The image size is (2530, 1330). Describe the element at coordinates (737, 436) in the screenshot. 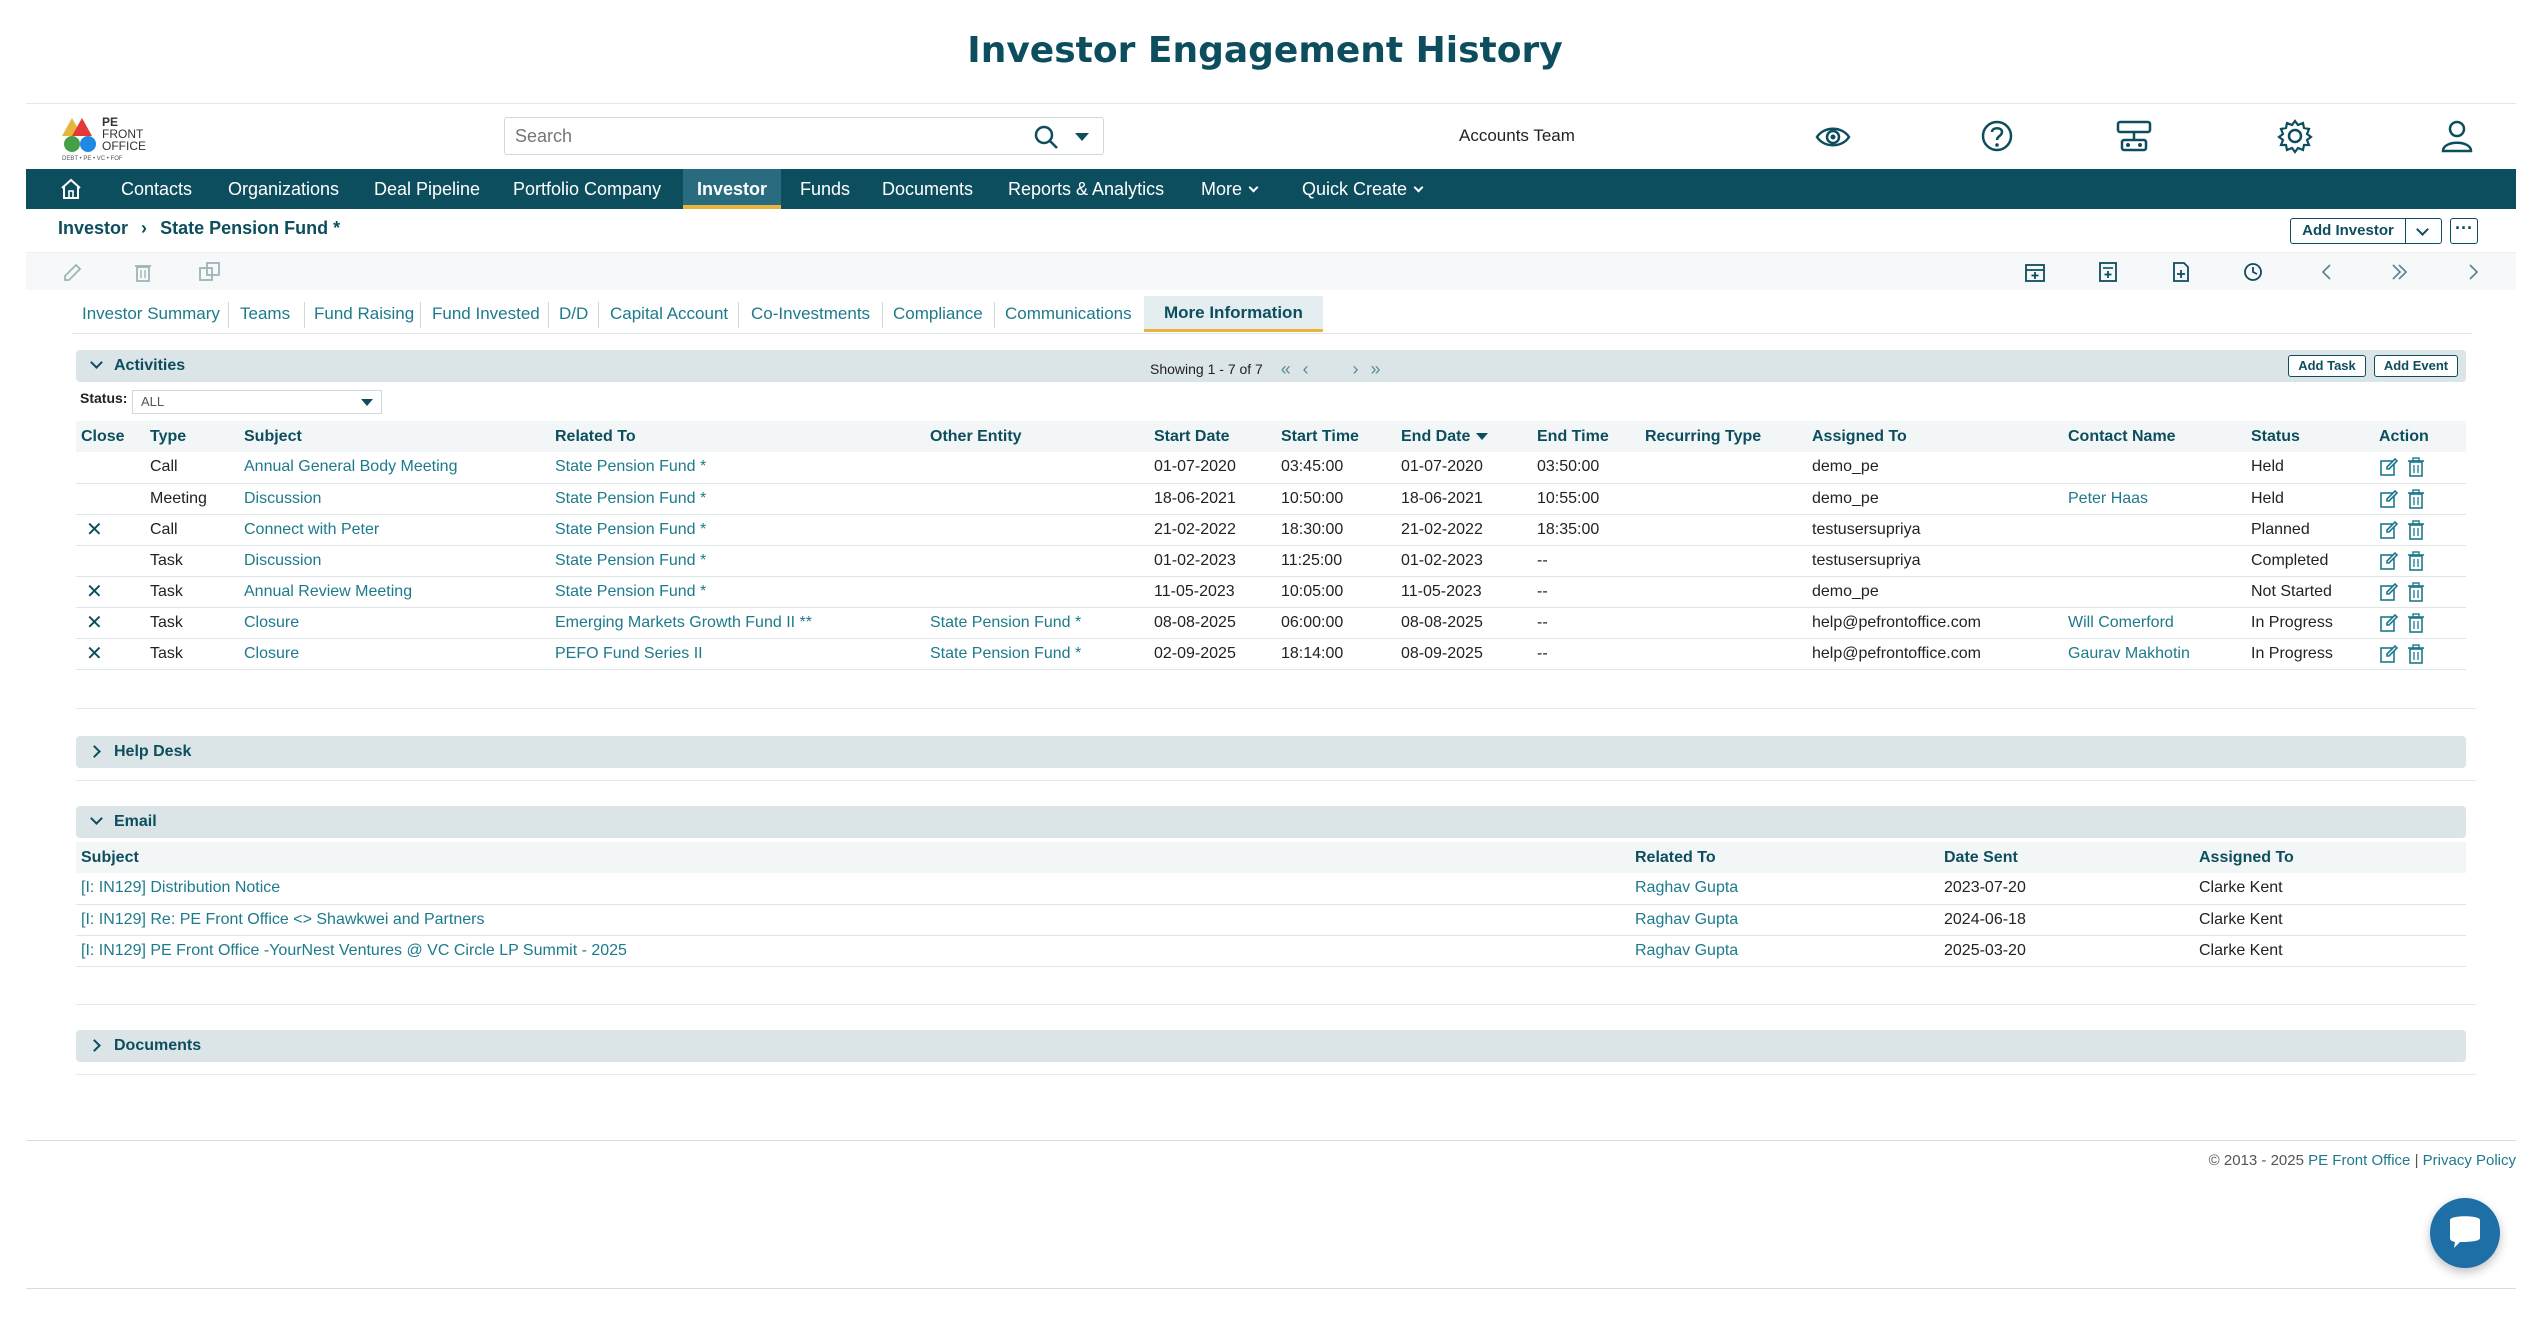

I see `col-related-to: Related To` at that location.